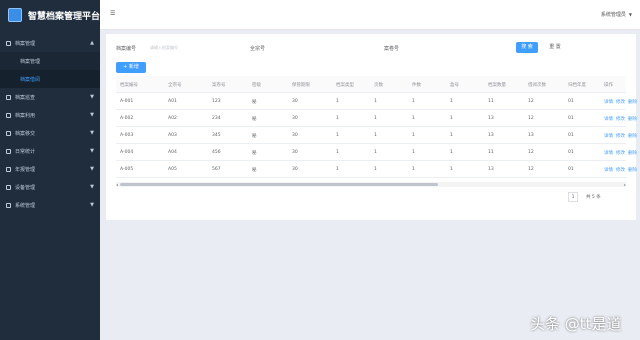 The height and width of the screenshot is (340, 640). Describe the element at coordinates (370, 15) in the screenshot. I see `top-header: ☰ 系统管理员 ▼` at that location.